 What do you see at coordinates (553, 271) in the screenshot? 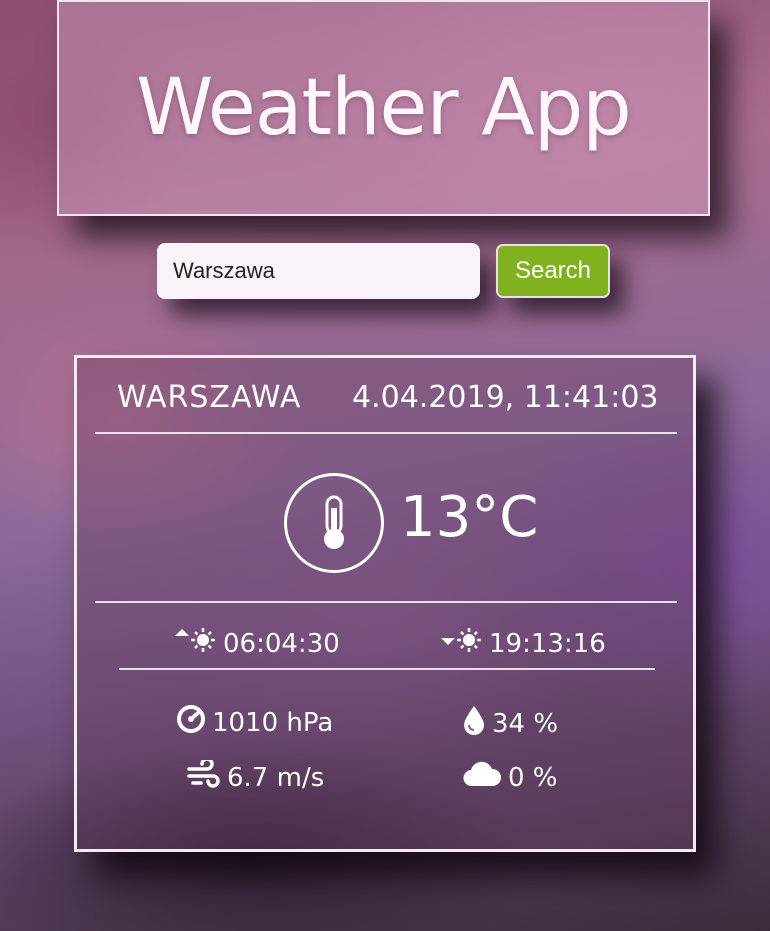
I see `search-button: Search` at bounding box center [553, 271].